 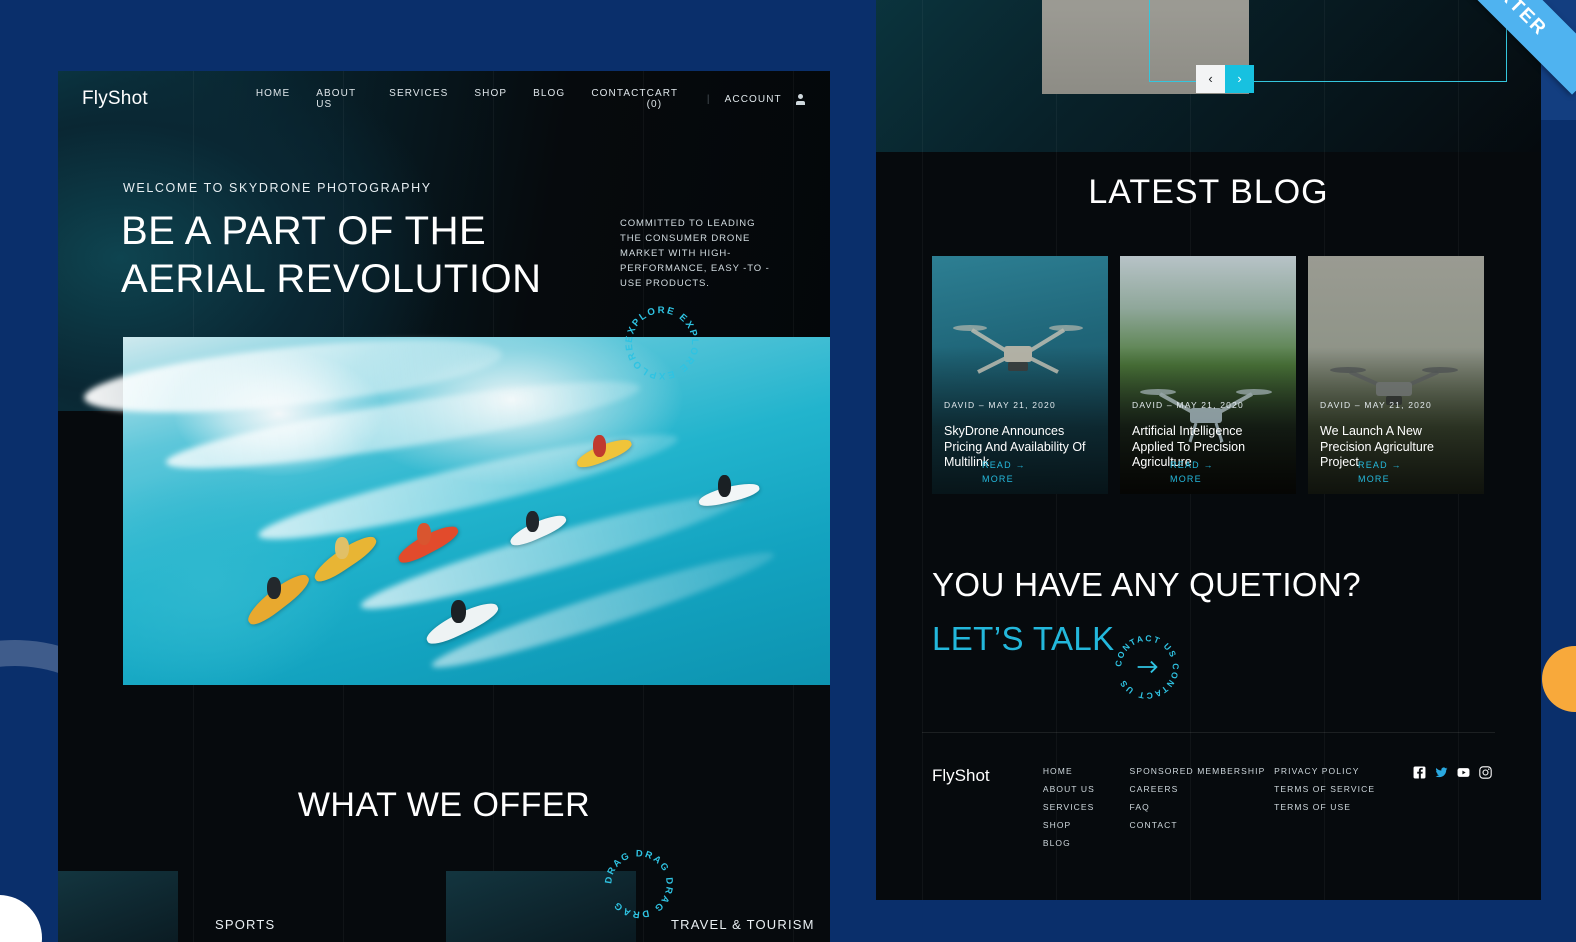 I want to click on footer-column-company: SPONSORED MEMBERSHIP CAREERS FAQ CONTACT, so click(x=1202, y=807).